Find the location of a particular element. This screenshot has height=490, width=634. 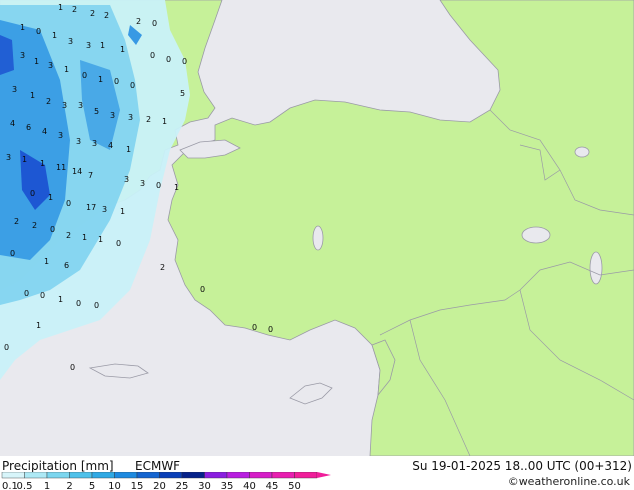

precip-value-label: 11 is located at coordinates (61, 167).